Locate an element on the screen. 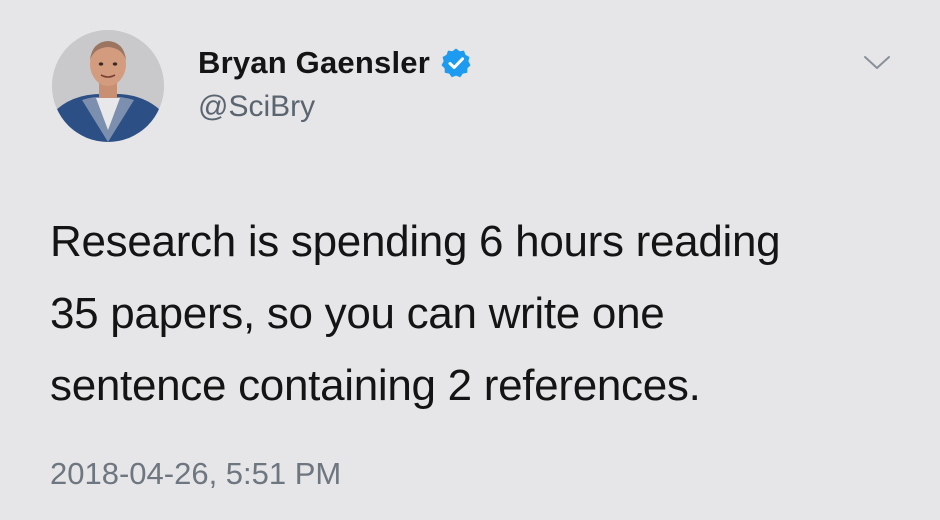 The width and height of the screenshot is (940, 520). tweet-body-line: 35 papers, so you can write one is located at coordinates (357, 313).